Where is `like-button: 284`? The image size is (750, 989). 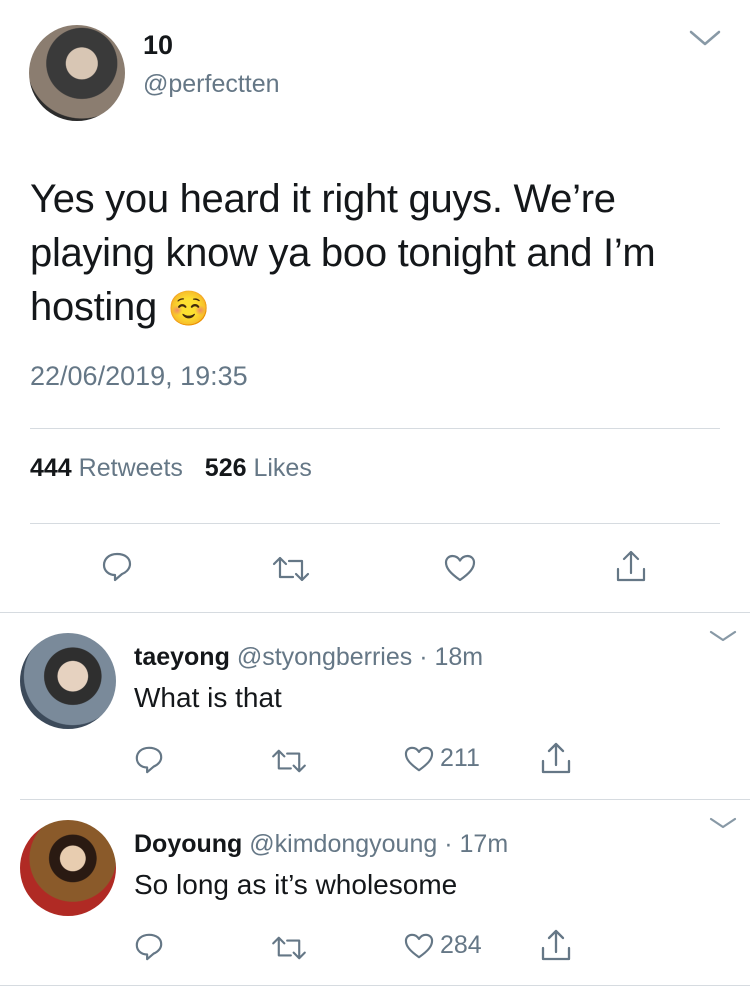
like-button: 284 is located at coordinates (443, 945).